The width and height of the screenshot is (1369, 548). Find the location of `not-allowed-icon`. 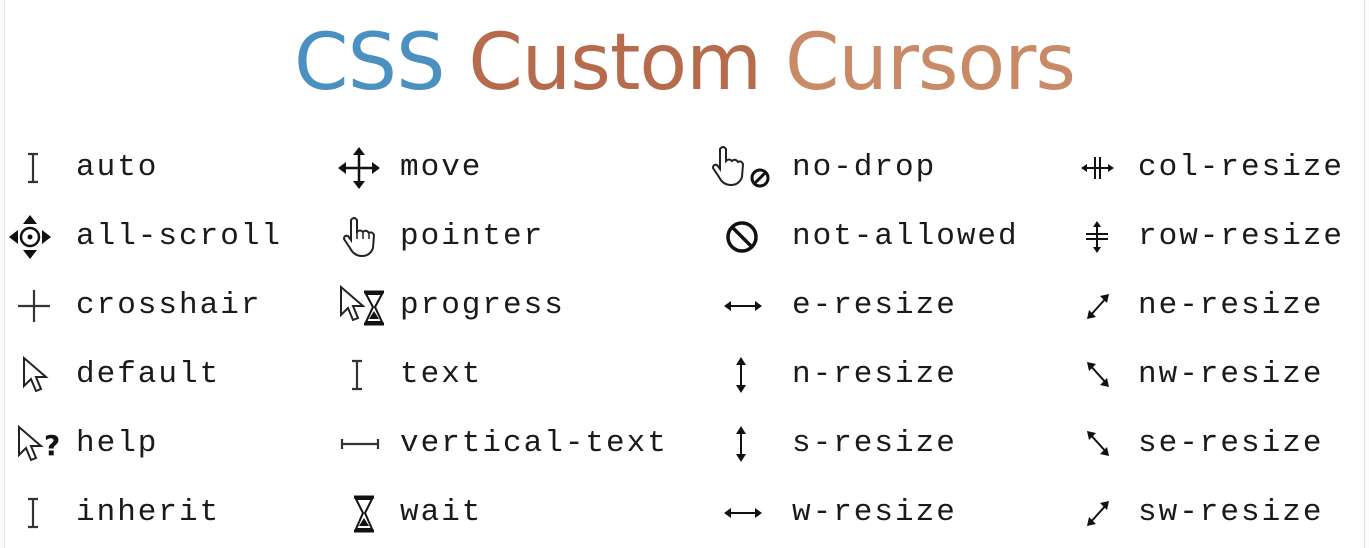

not-allowed-icon is located at coordinates (734, 237).